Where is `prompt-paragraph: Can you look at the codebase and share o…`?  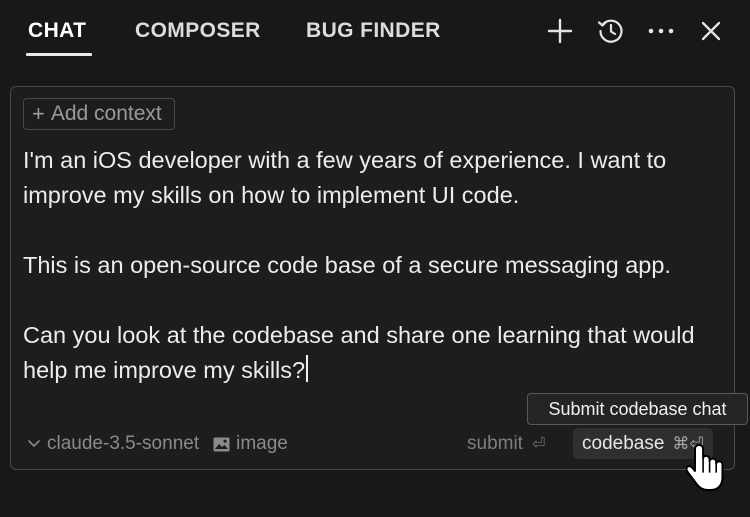
prompt-paragraph: Can you look at the codebase and share o… is located at coordinates (359, 352).